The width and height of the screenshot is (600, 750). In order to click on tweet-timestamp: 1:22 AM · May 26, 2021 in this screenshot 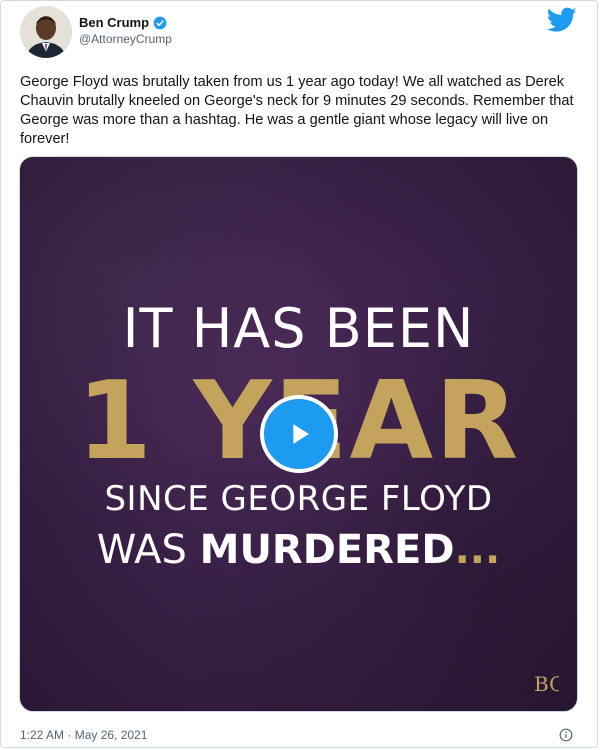, I will do `click(83, 735)`.